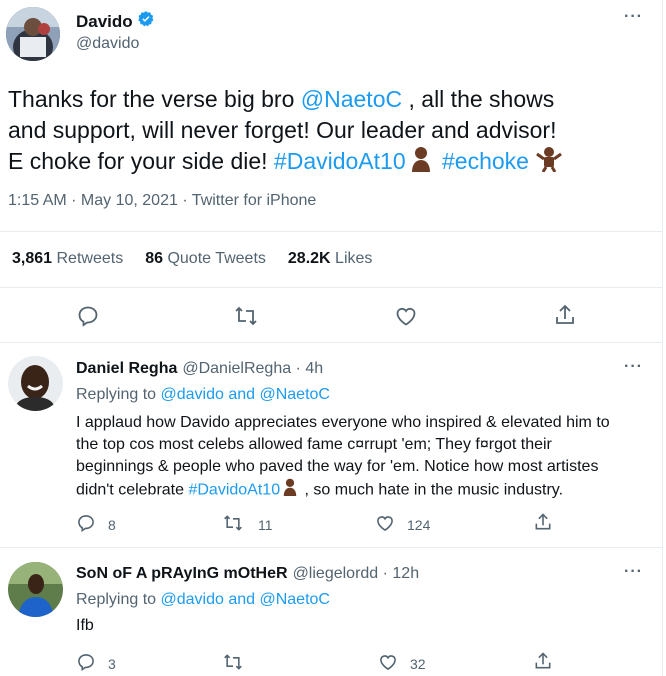  Describe the element at coordinates (485, 161) in the screenshot. I see `hashtag-link: #echoke` at that location.